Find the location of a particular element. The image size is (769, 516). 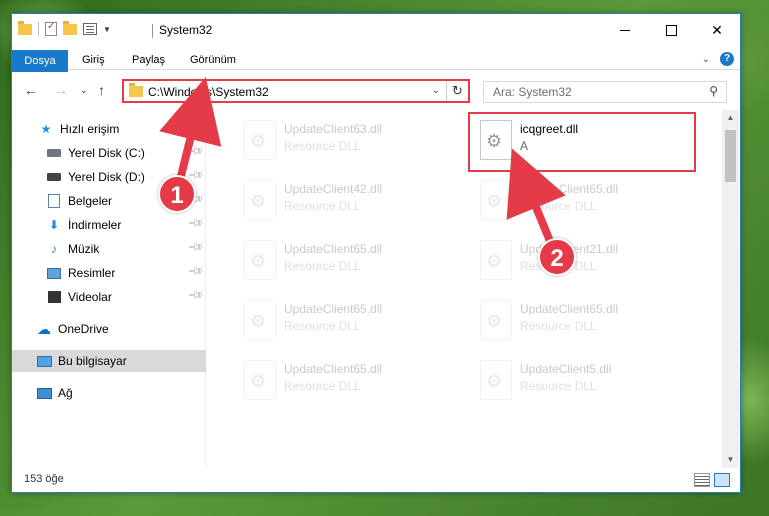

view-options-icon is located at coordinates (90, 29).